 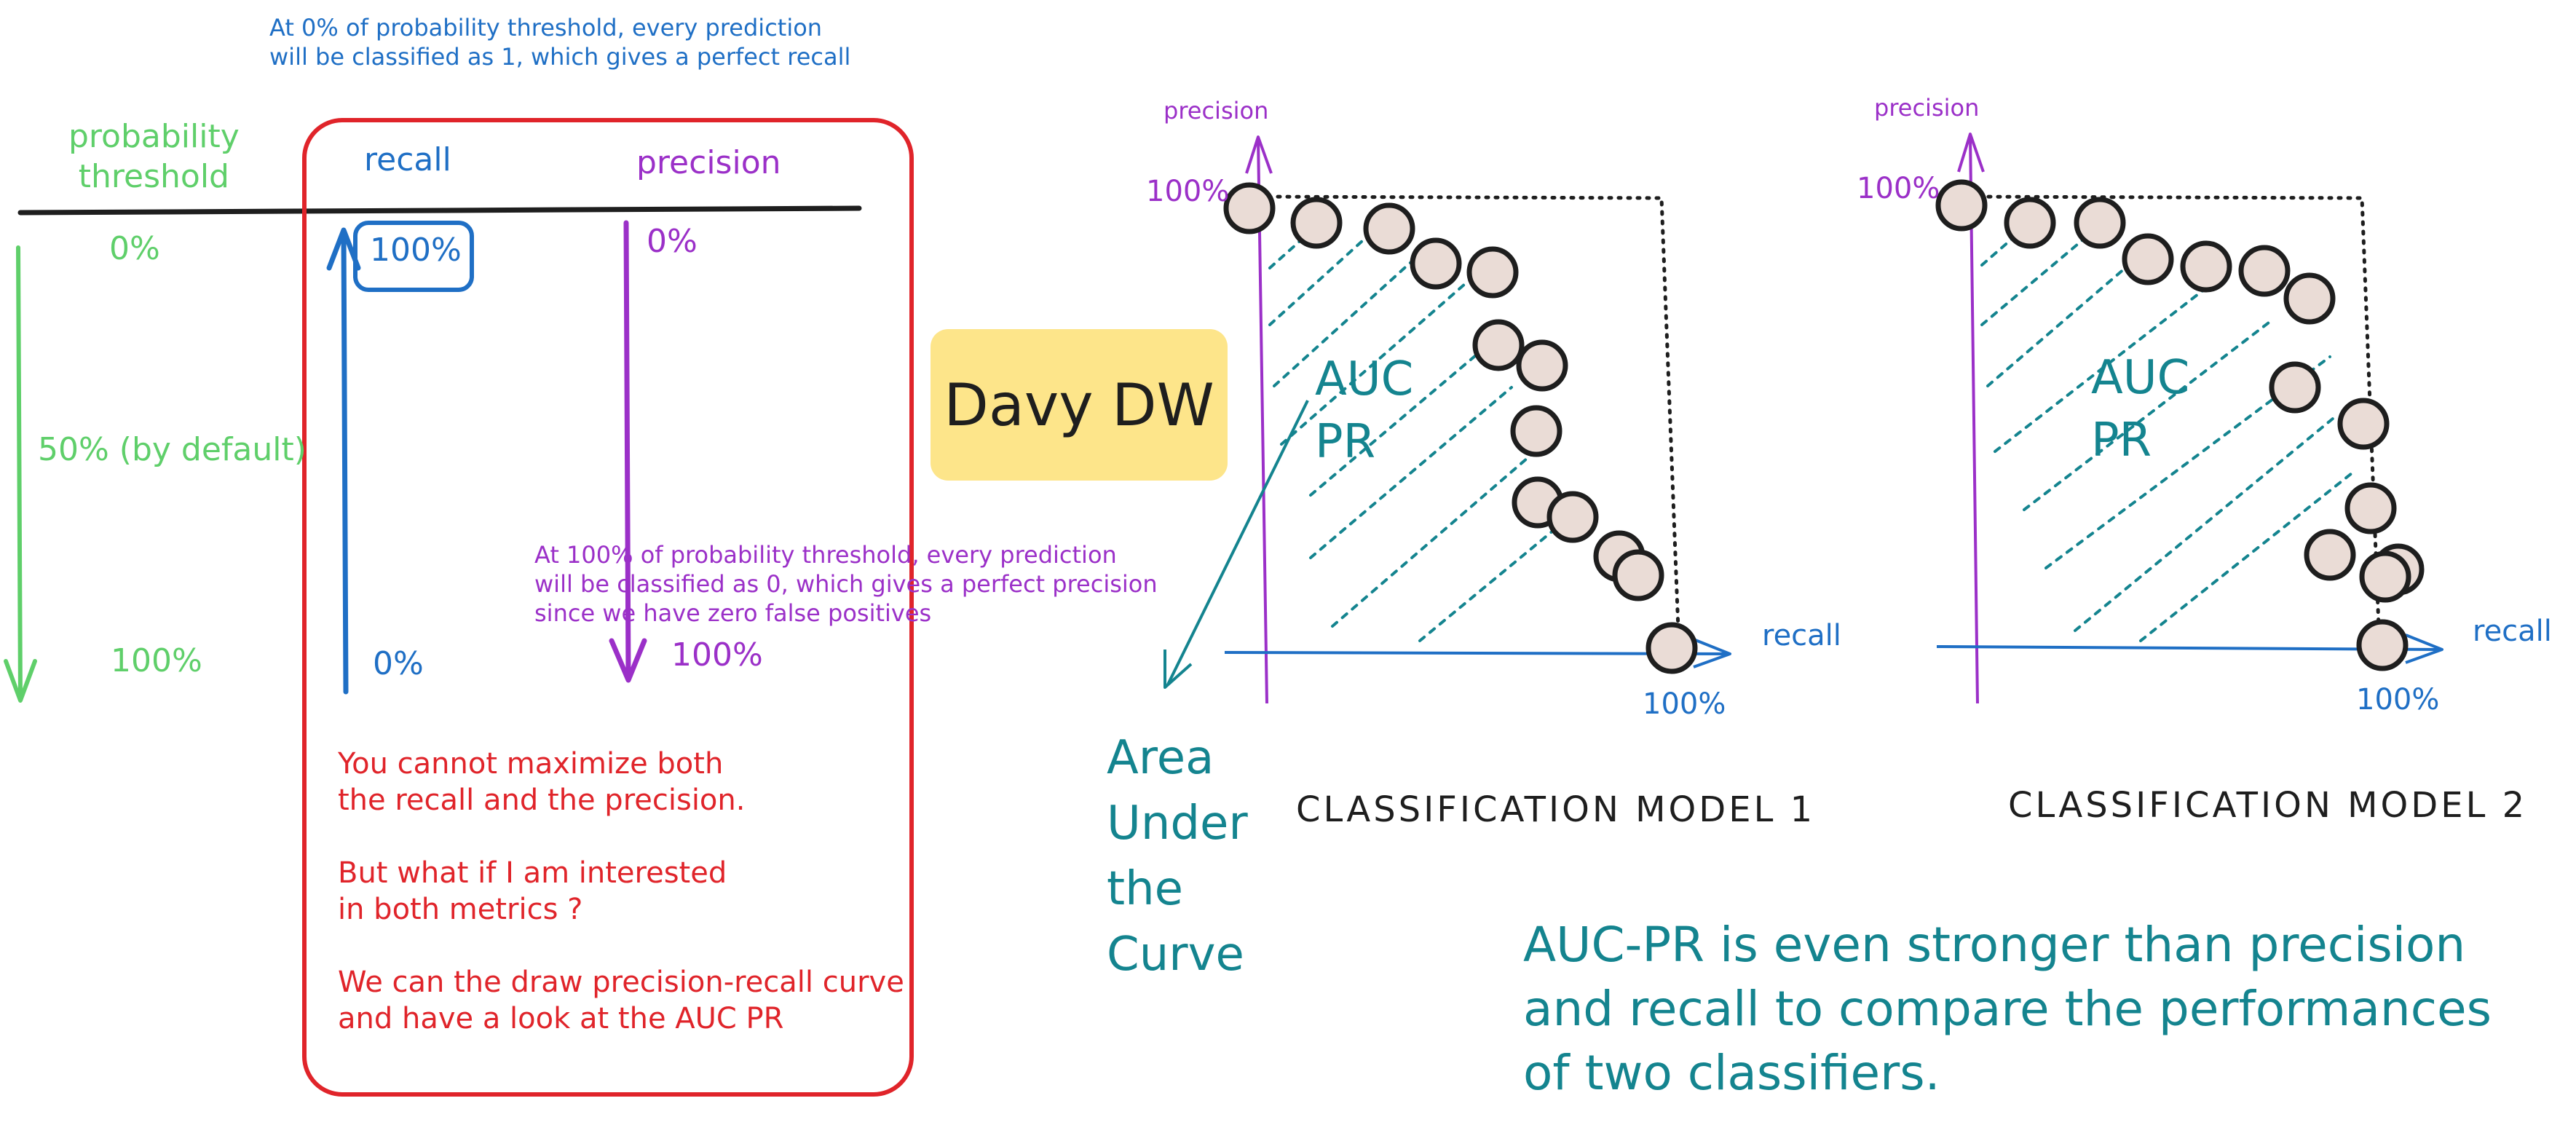 I want to click on recall-value-0: 0%, so click(x=398, y=663).